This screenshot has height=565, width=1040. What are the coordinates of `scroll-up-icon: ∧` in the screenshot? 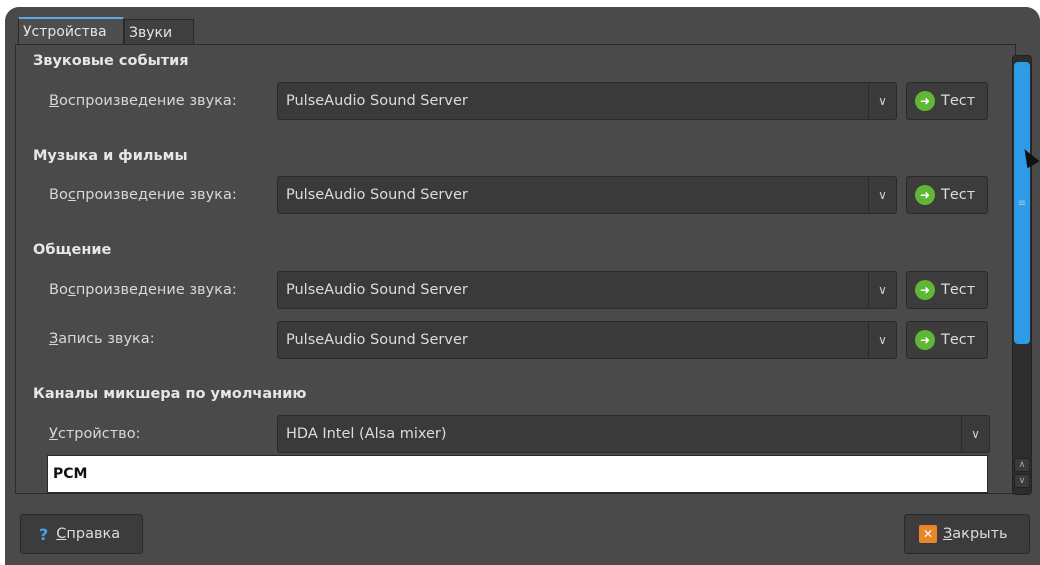 It's located at (1022, 465).